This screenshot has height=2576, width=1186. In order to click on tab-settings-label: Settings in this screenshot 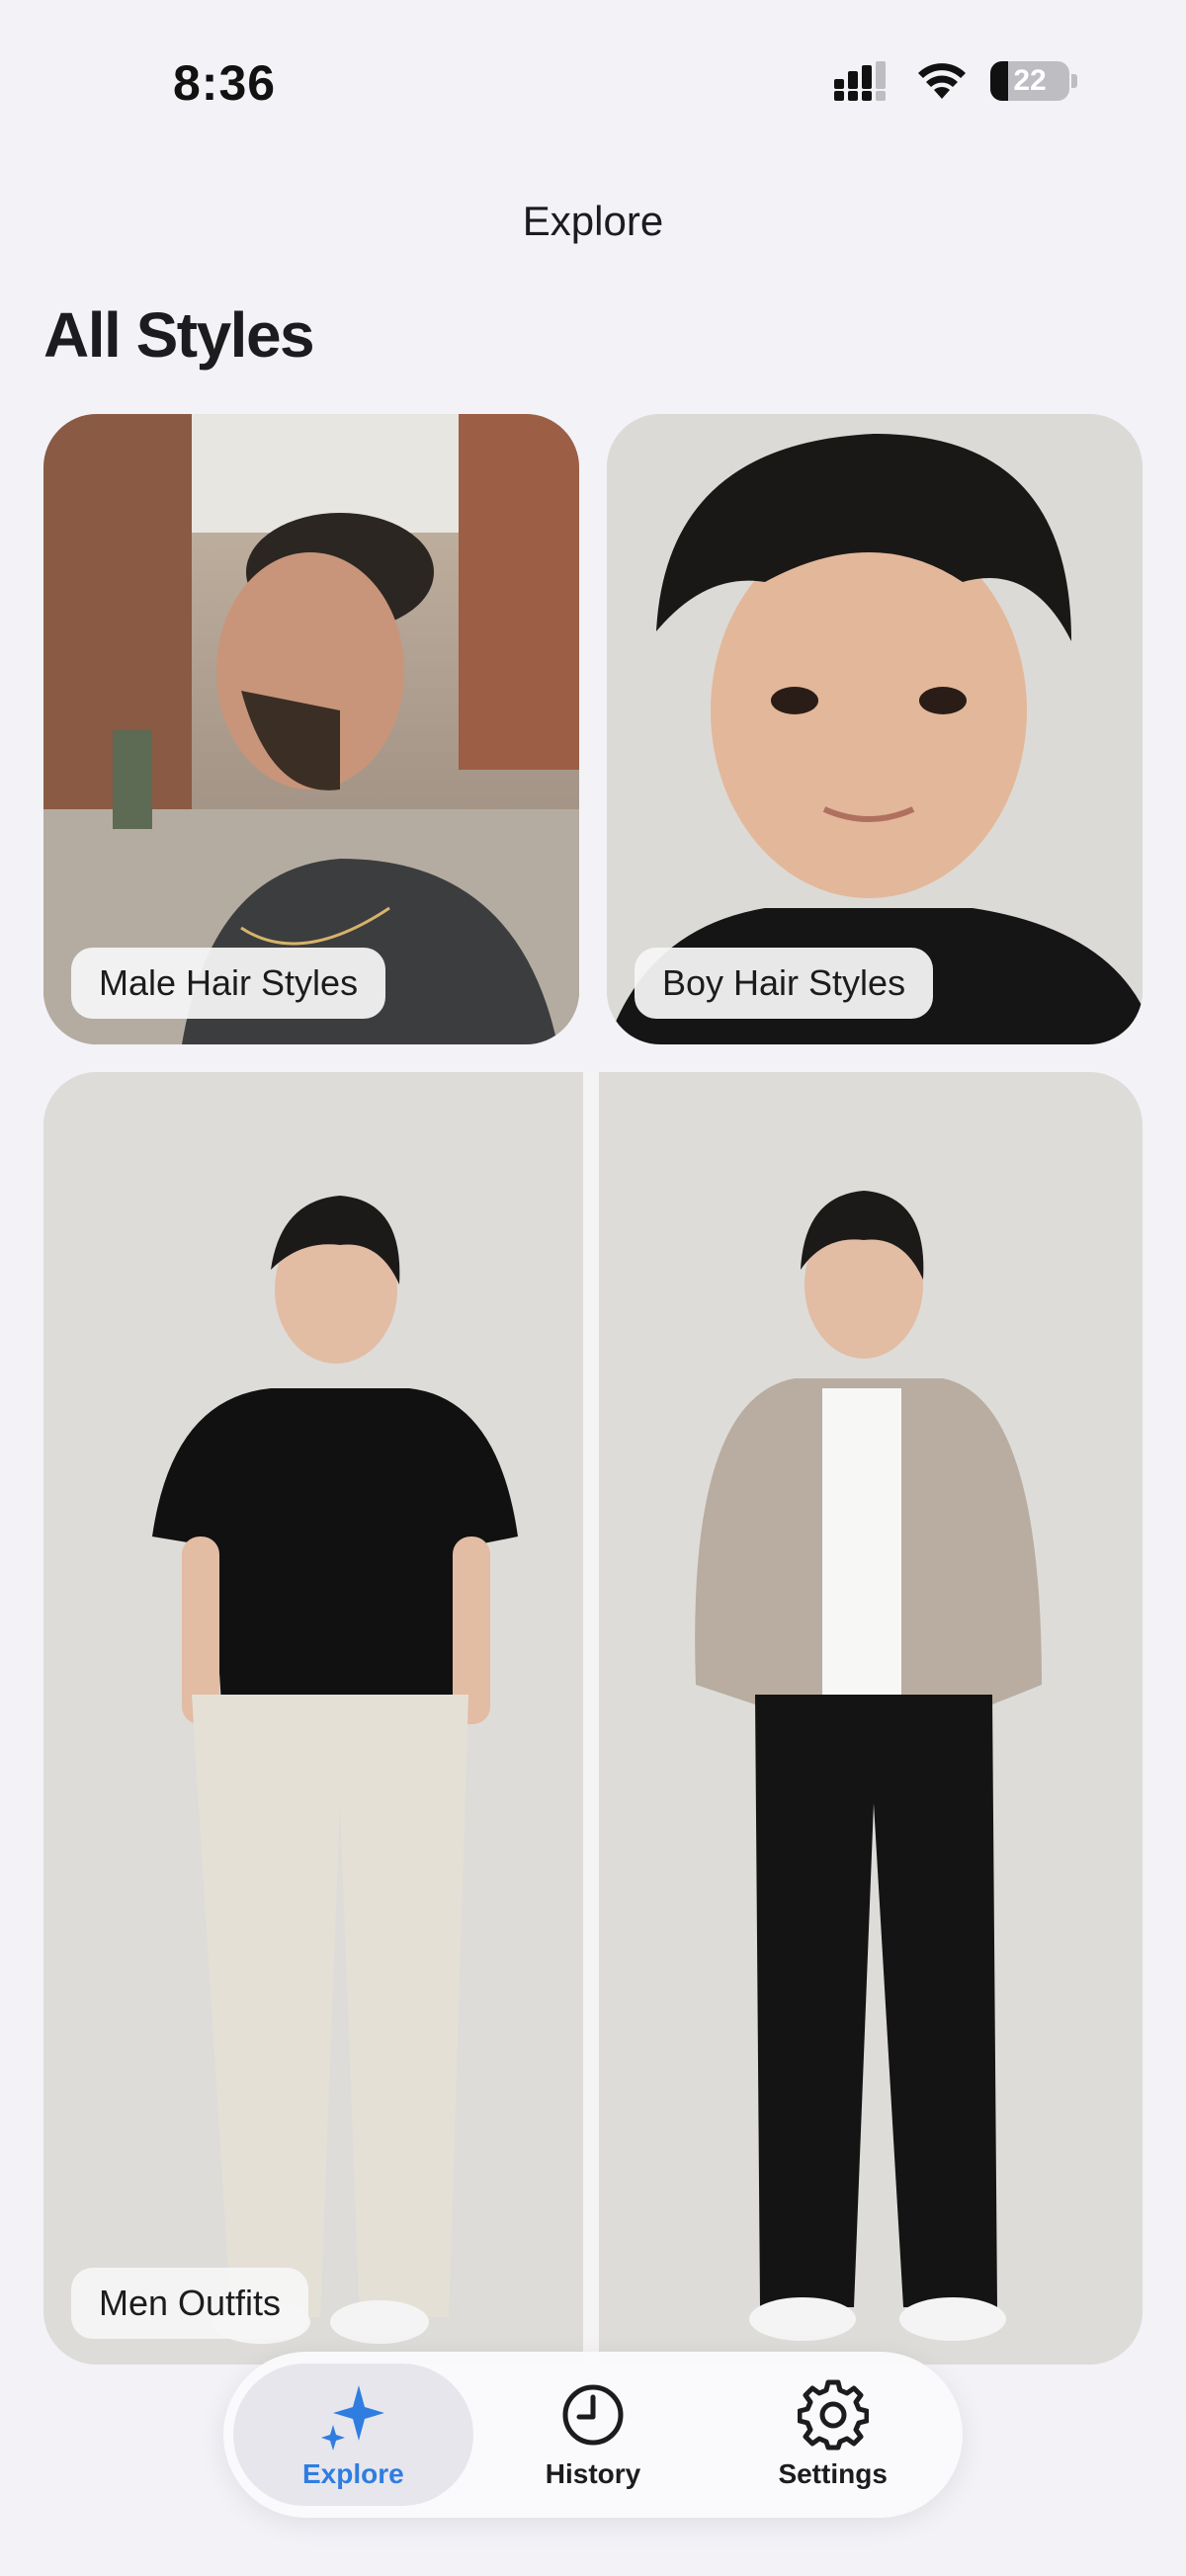, I will do `click(833, 2473)`.